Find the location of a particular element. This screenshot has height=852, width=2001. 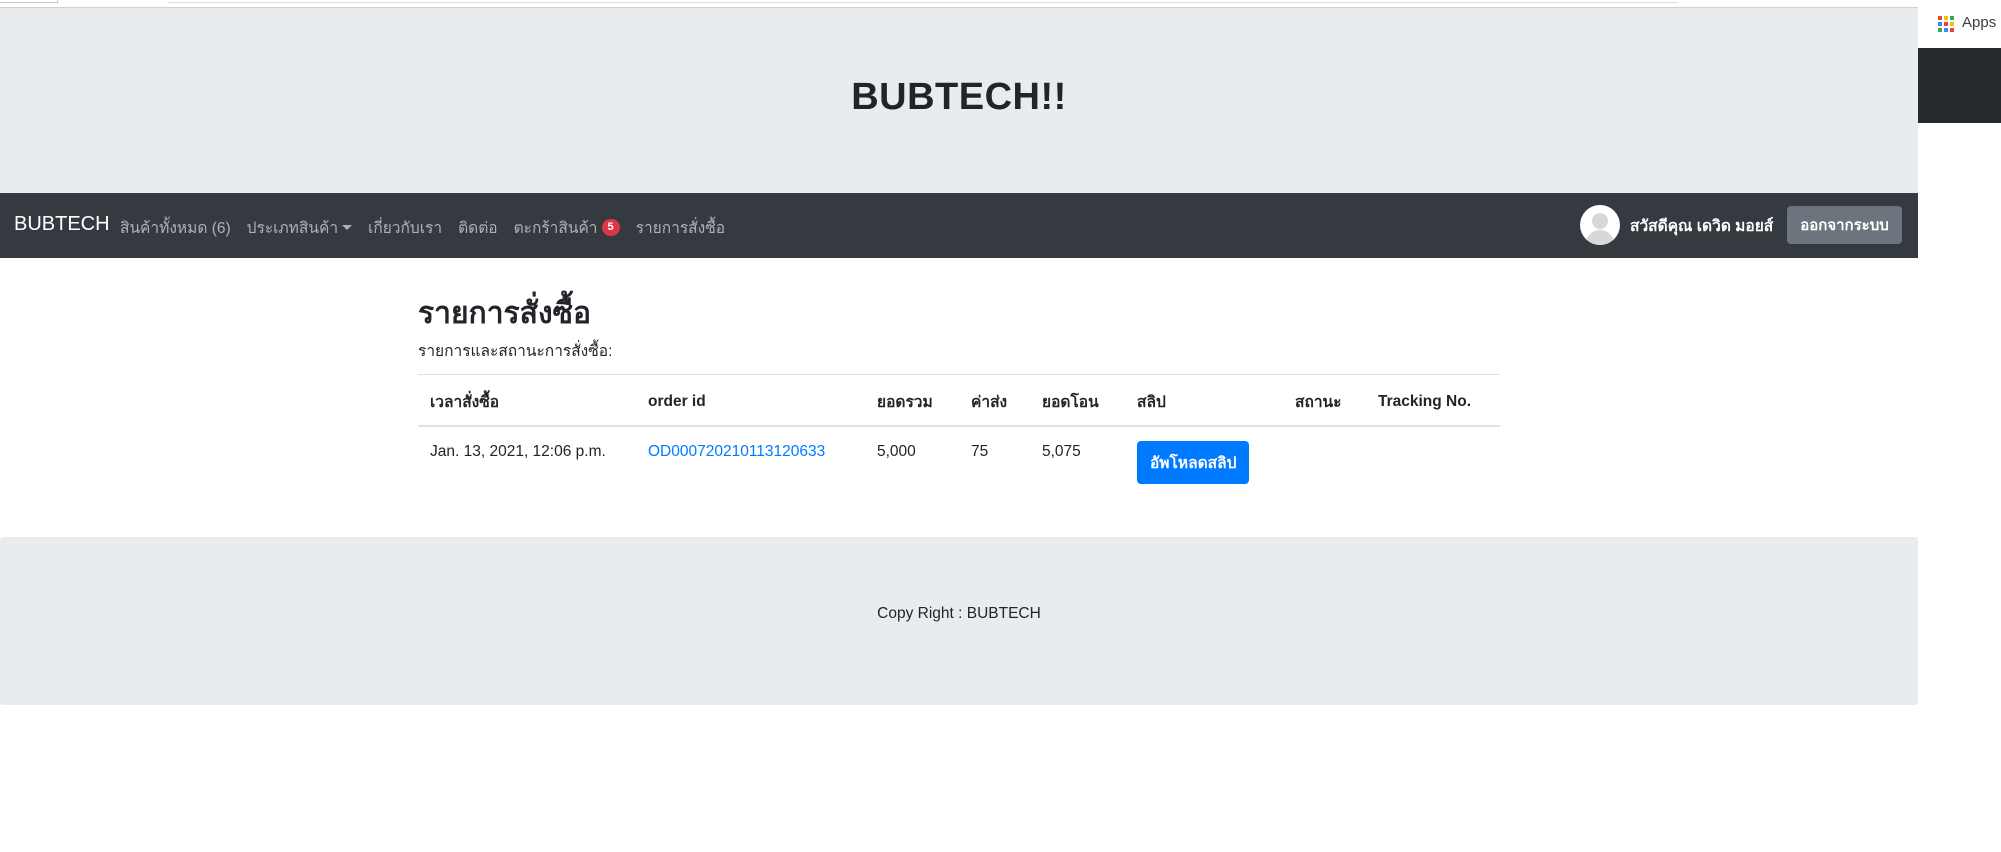

footer-copyright: Copy Right : BUBTECH is located at coordinates (959, 613).